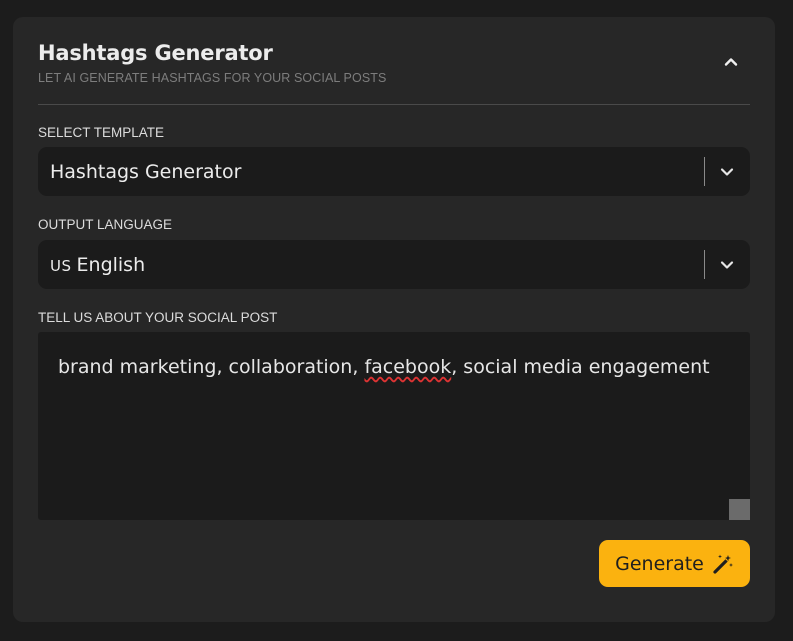 This screenshot has height=641, width=793. Describe the element at coordinates (61, 266) in the screenshot. I see `us-flag-icon: US` at that location.